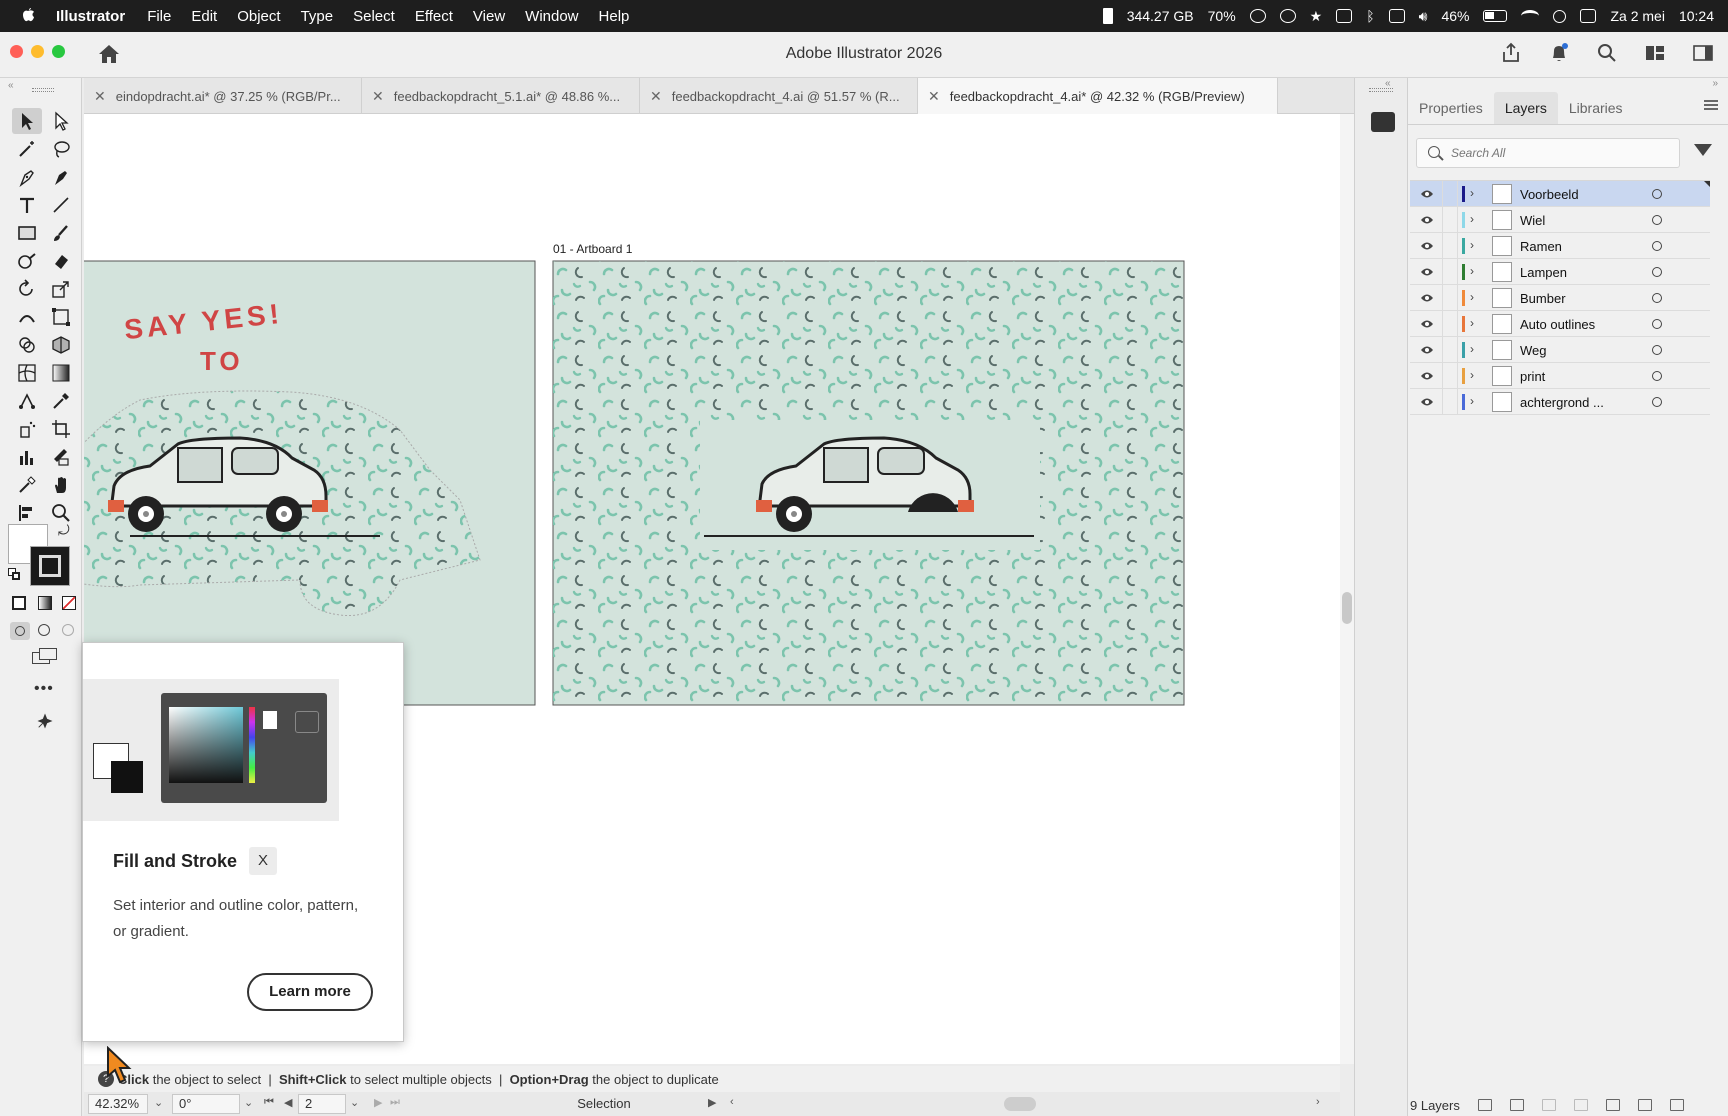  I want to click on artboard-dropdown-icon: ⌄, so click(354, 1102).